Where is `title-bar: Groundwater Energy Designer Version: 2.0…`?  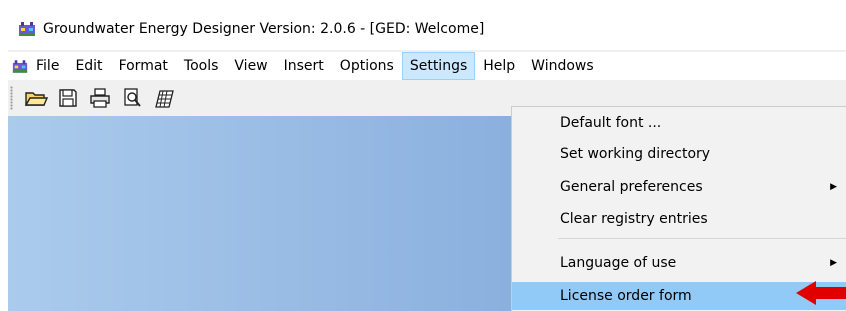 title-bar: Groundwater Energy Designer Version: 2.0… is located at coordinates (427, 29).